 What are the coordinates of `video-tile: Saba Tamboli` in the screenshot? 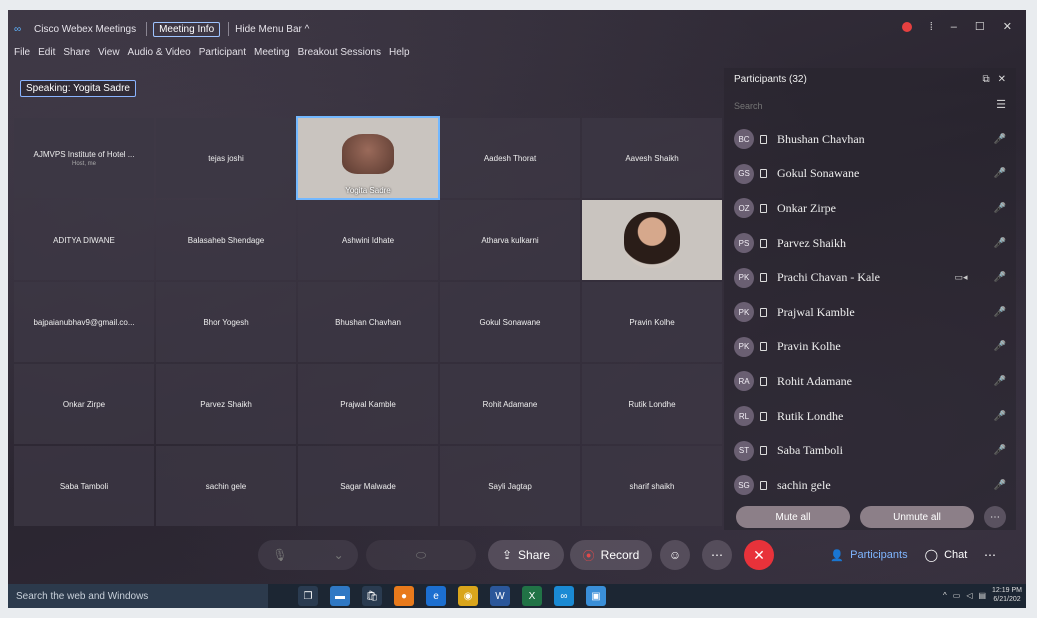 It's located at (84, 486).